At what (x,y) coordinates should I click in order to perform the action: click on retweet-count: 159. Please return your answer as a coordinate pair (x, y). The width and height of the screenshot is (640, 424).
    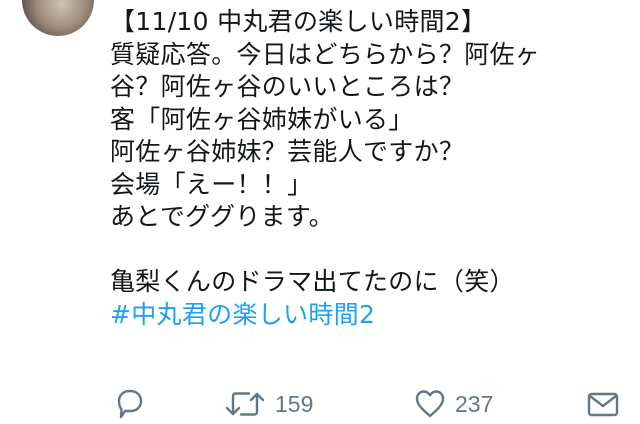
    Looking at the image, I should click on (294, 403).